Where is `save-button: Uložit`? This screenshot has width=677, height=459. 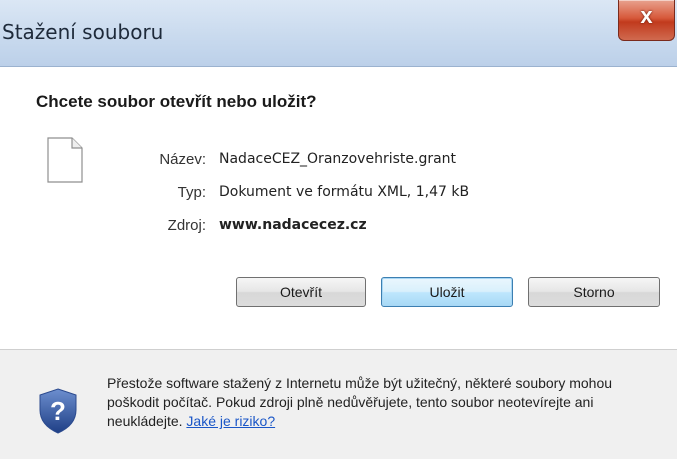 save-button: Uložit is located at coordinates (447, 292).